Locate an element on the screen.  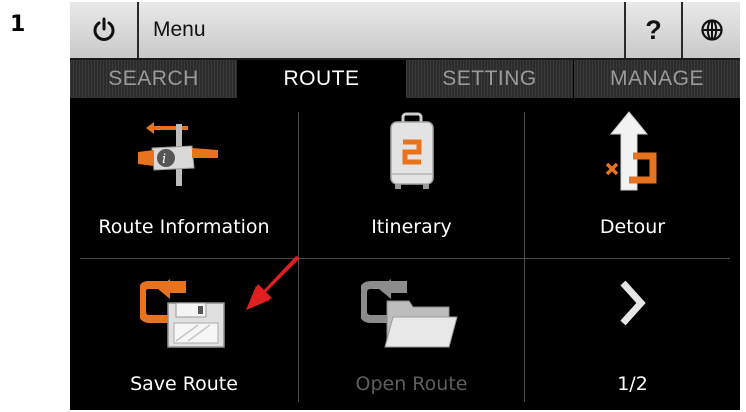
svg-text: i is located at coordinates (164, 159).